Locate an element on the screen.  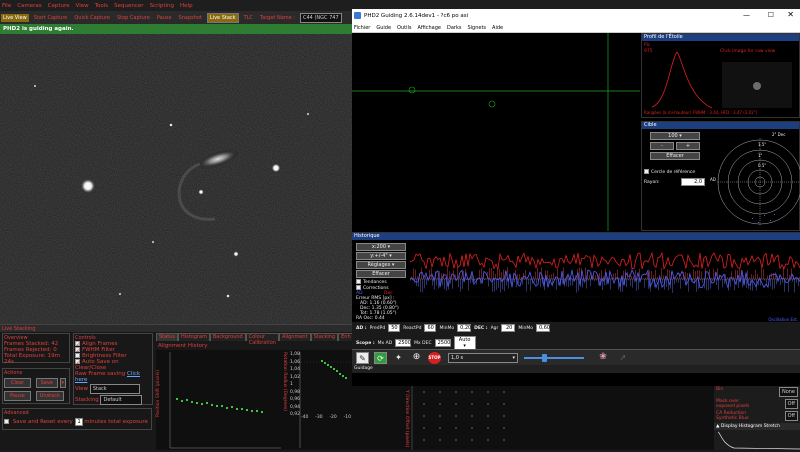
snapshot-button: Snapshot is located at coordinates (190, 18).